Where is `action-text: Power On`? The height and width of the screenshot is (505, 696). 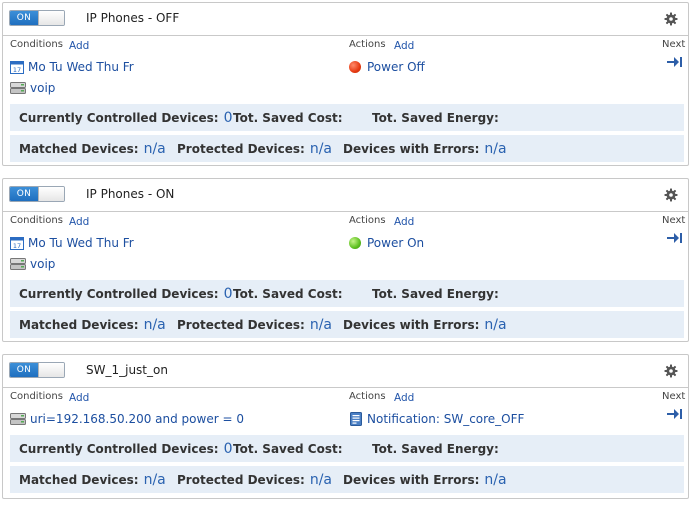 action-text: Power On is located at coordinates (396, 243).